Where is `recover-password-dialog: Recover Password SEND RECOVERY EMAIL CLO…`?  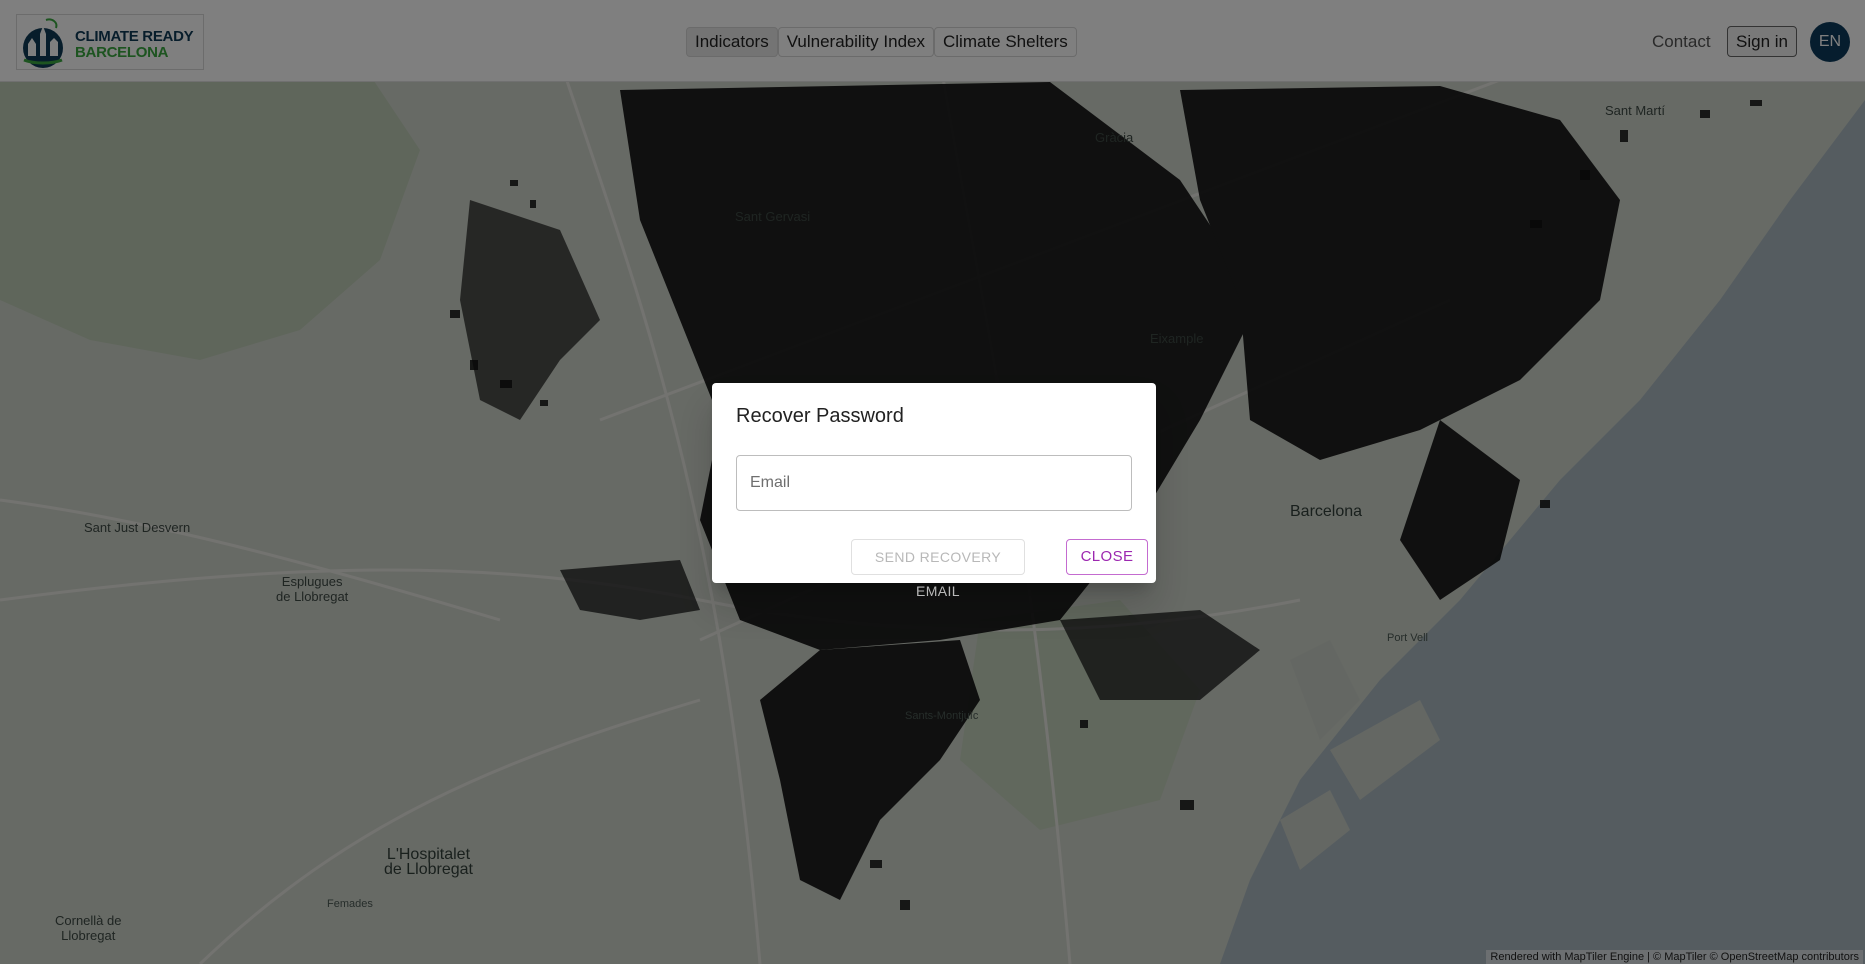
recover-password-dialog: Recover Password SEND RECOVERY EMAIL CLO… is located at coordinates (934, 491).